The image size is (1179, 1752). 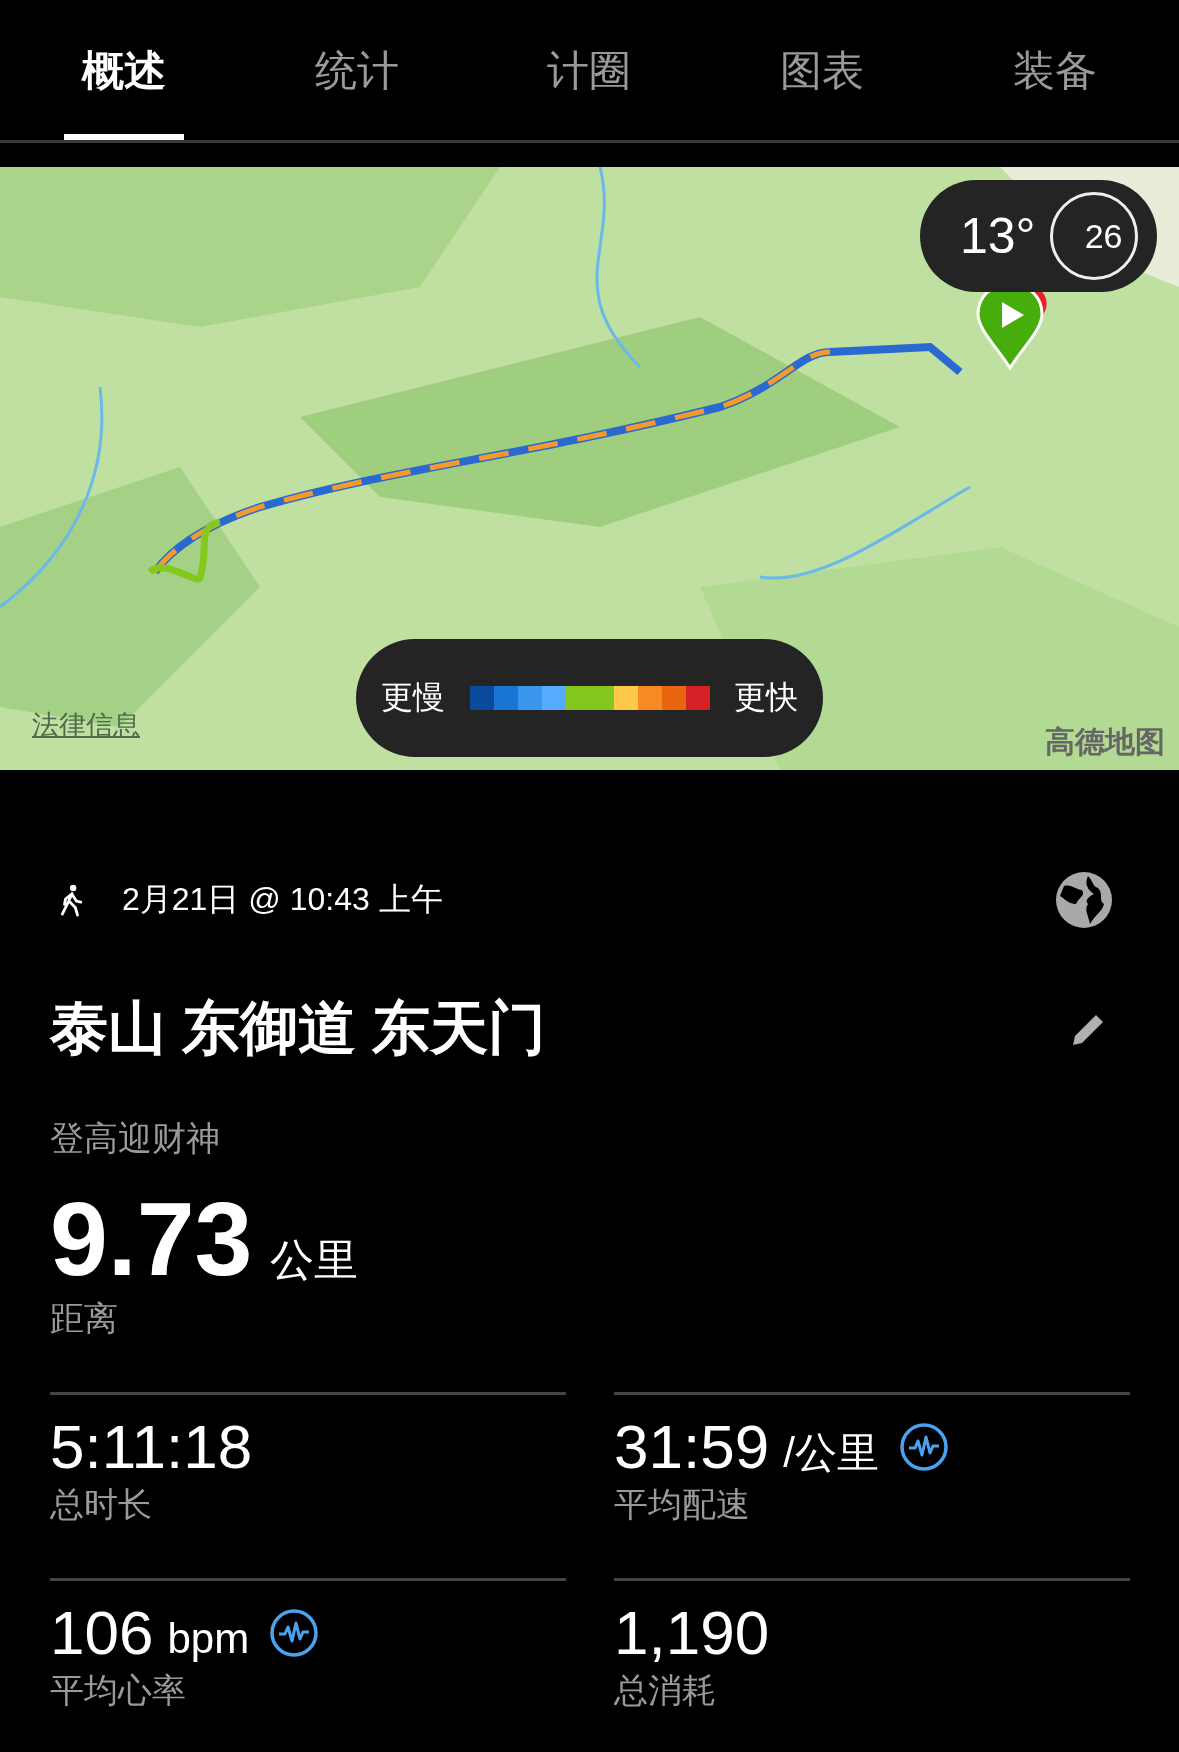 What do you see at coordinates (151, 1239) in the screenshot?
I see `distance-value: 9.73` at bounding box center [151, 1239].